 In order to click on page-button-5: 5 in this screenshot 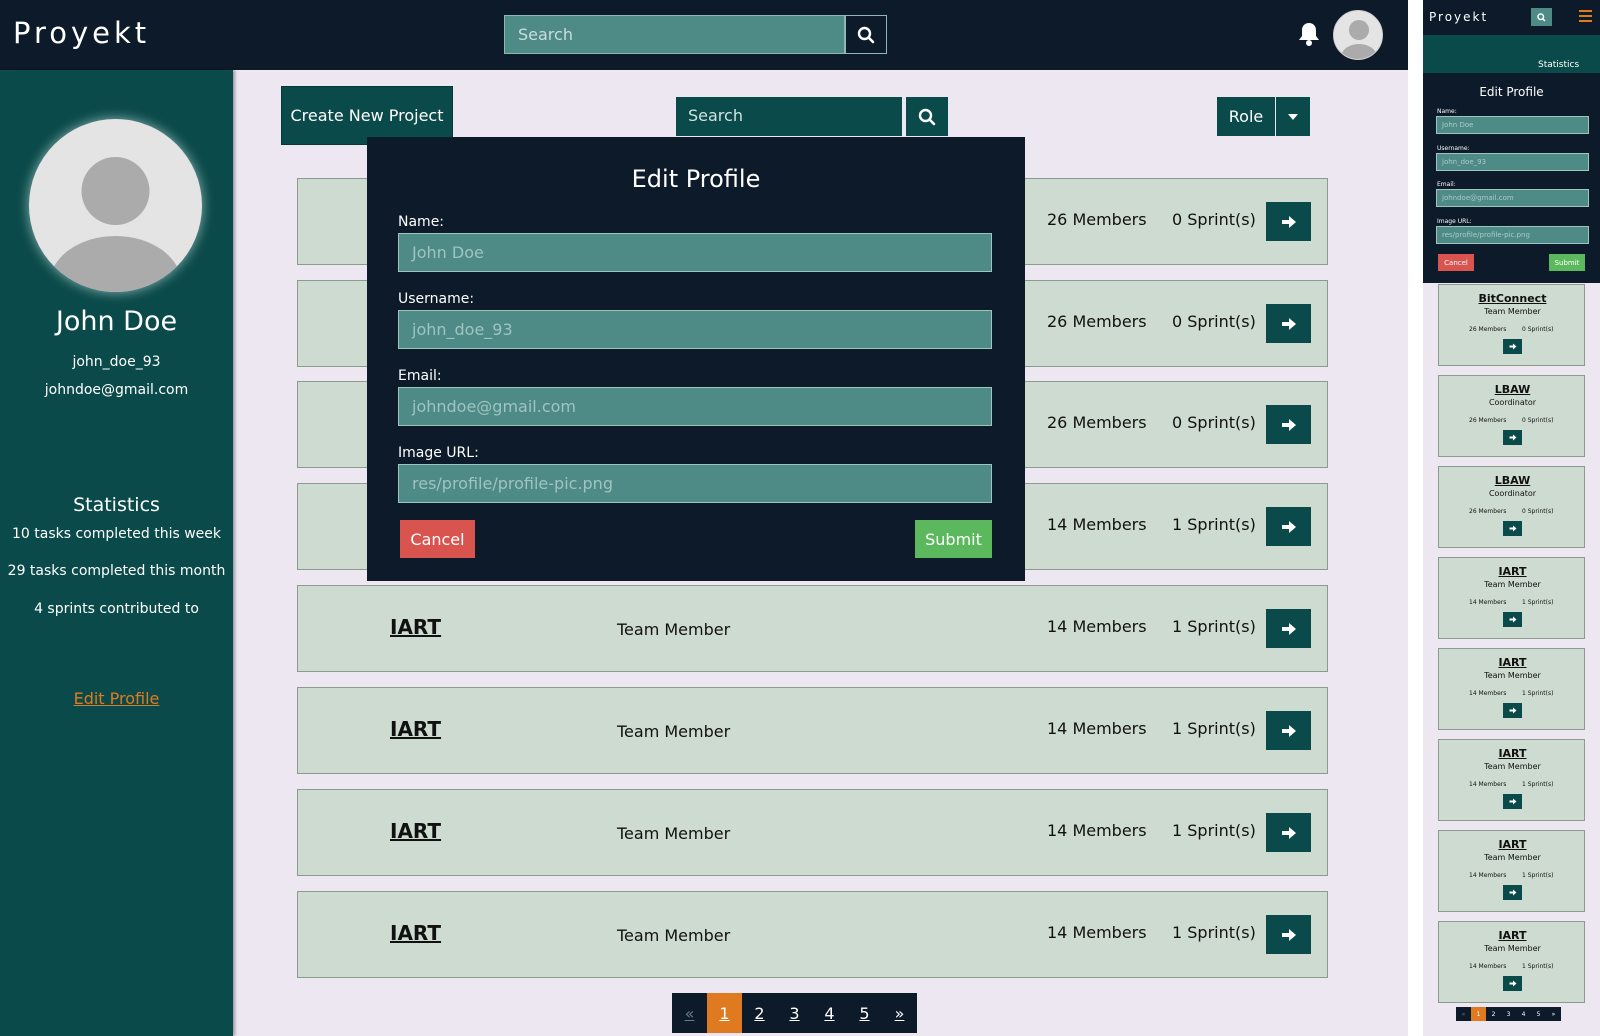, I will do `click(864, 1013)`.